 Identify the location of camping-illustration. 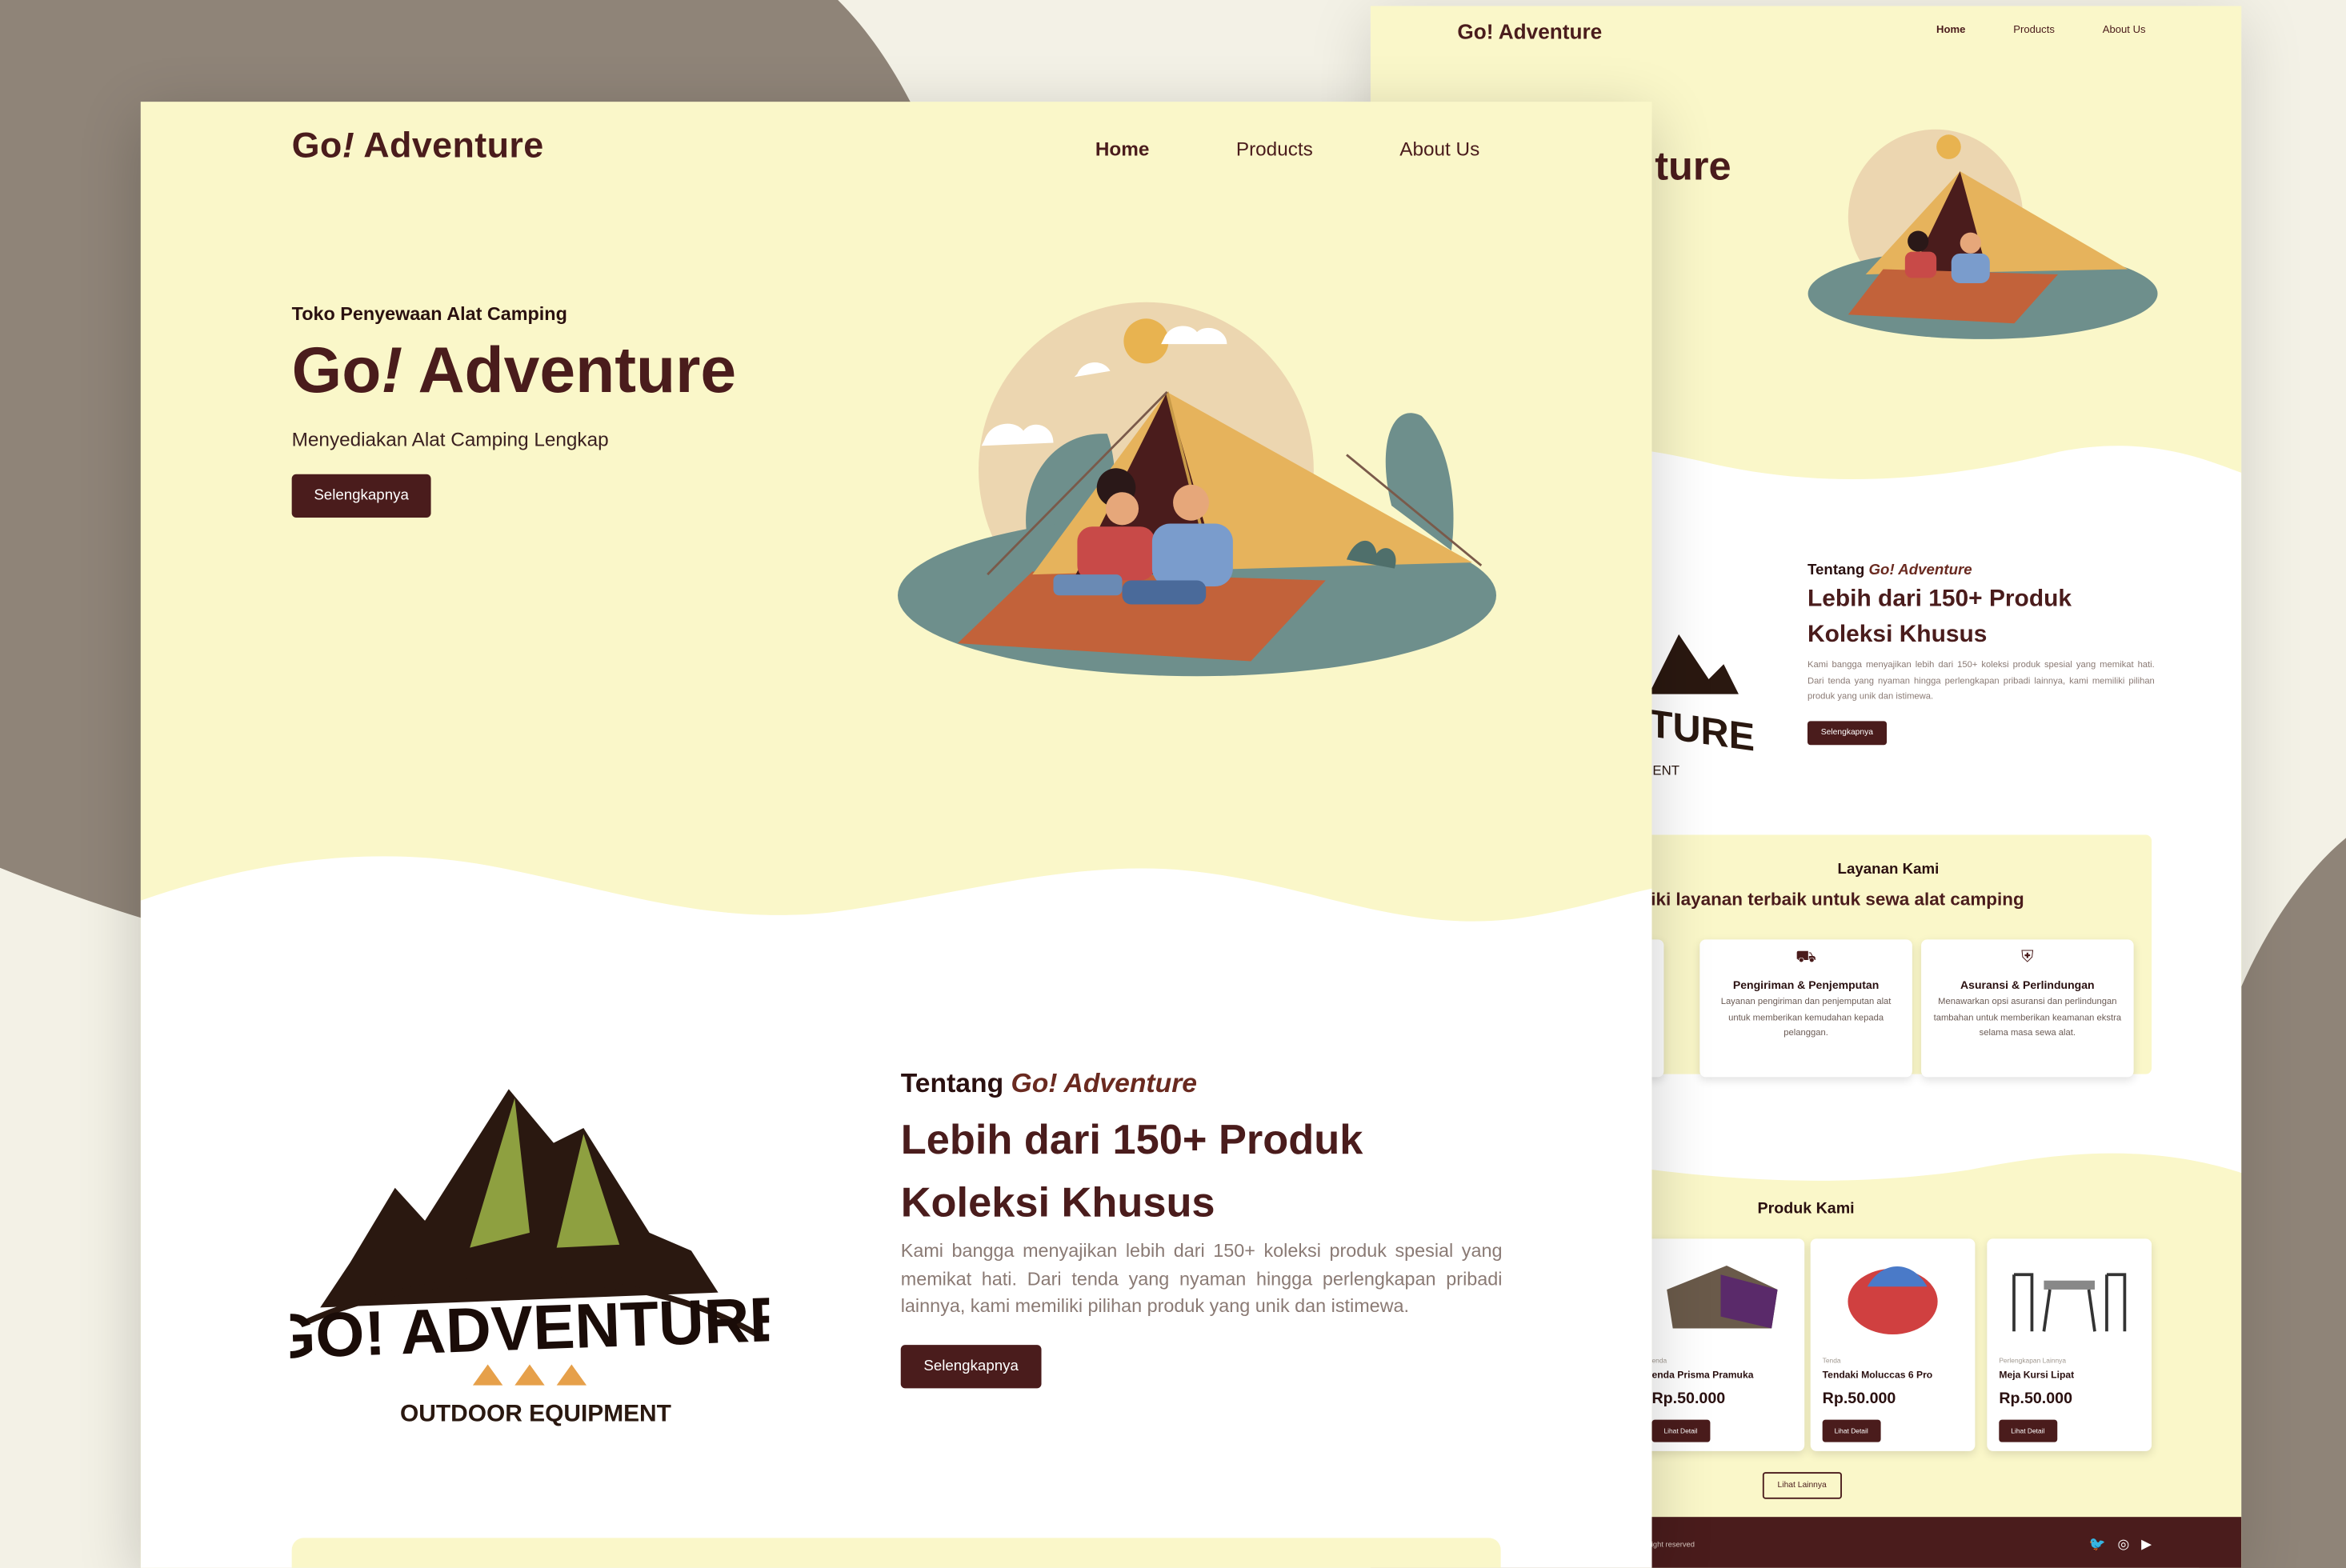
(1197, 489).